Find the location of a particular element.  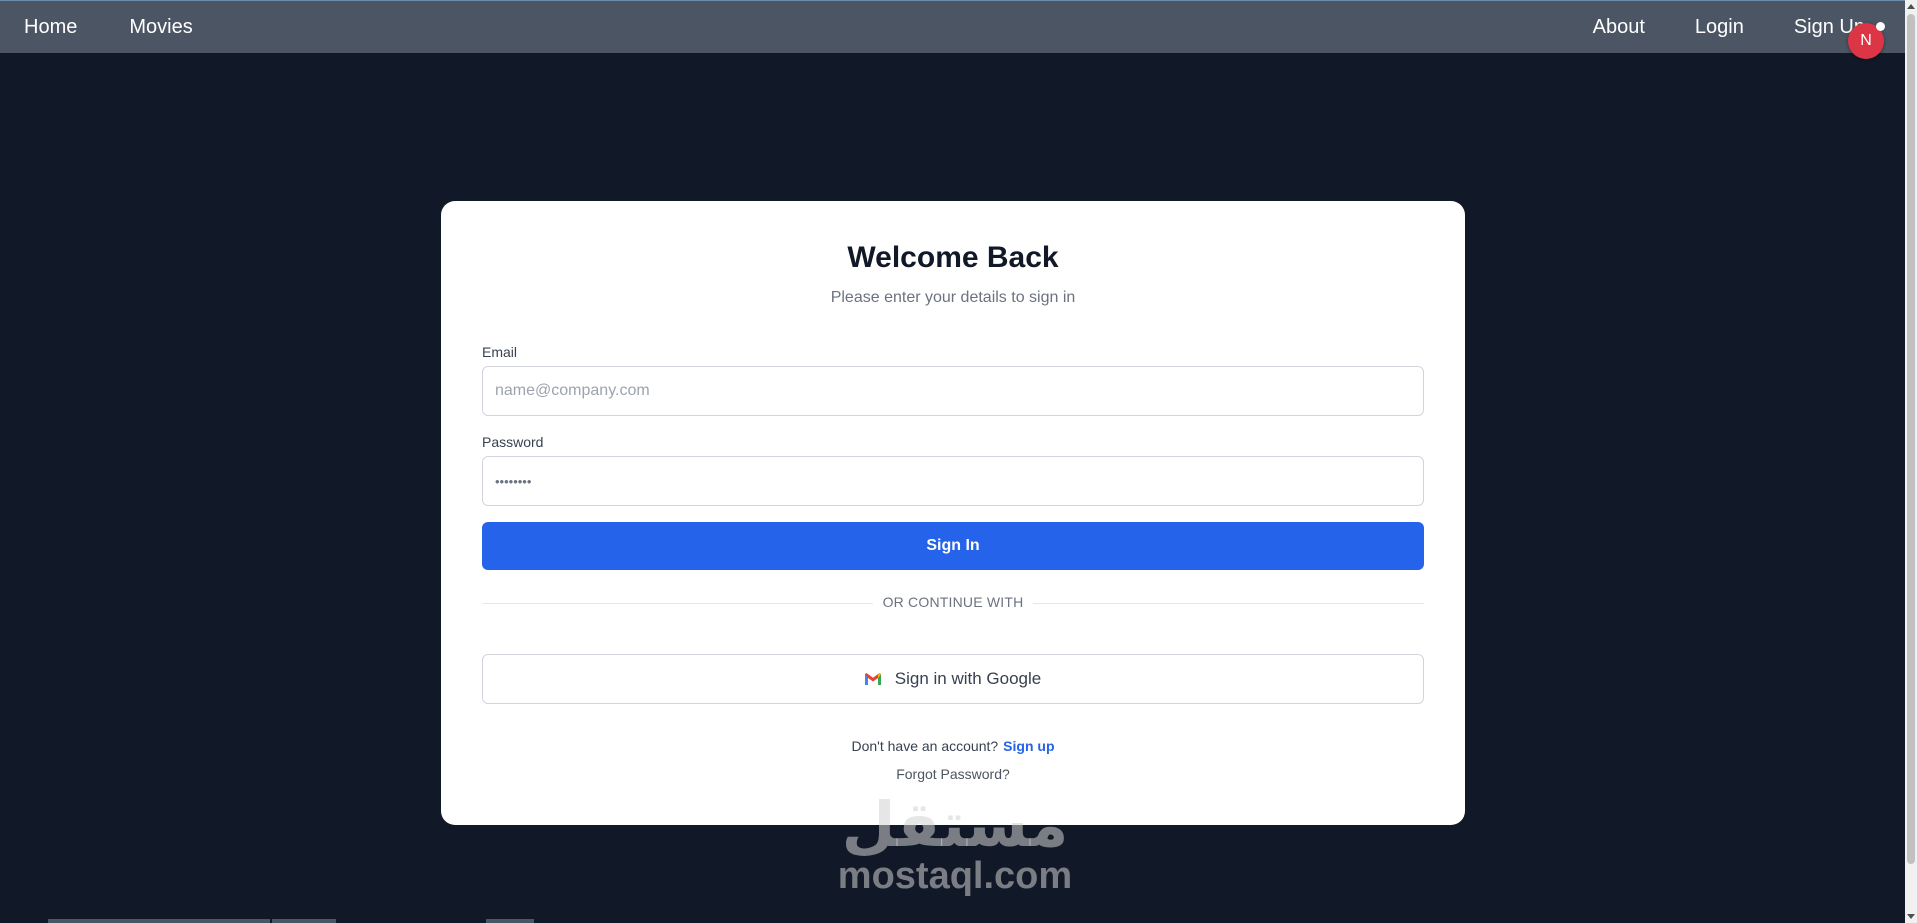

email-label: Email is located at coordinates (500, 352).